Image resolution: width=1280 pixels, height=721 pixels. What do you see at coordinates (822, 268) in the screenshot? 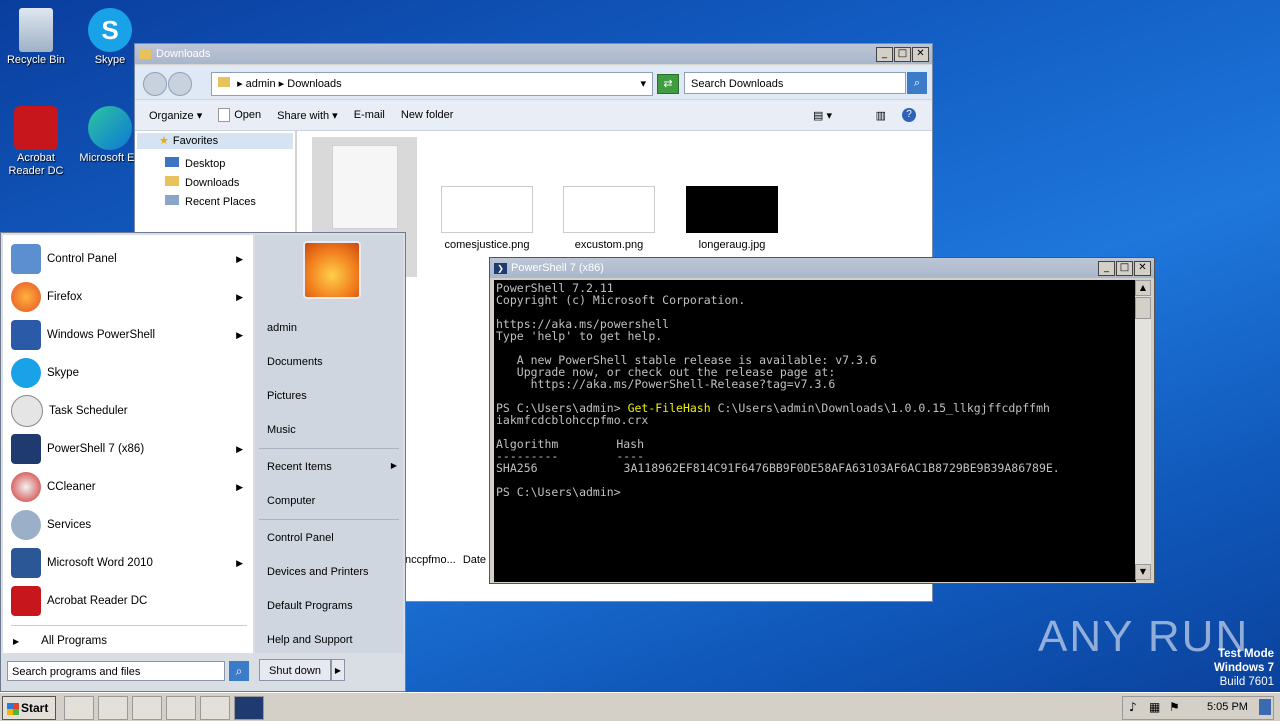
I see `powershell-titlebar: ❯ PowerShell 7 (x86)` at bounding box center [822, 268].